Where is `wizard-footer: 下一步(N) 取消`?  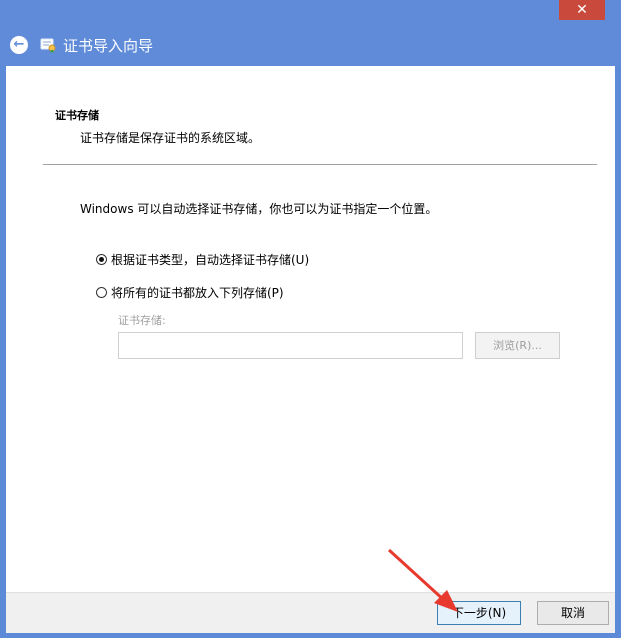 wizard-footer: 下一步(N) 取消 is located at coordinates (310, 612).